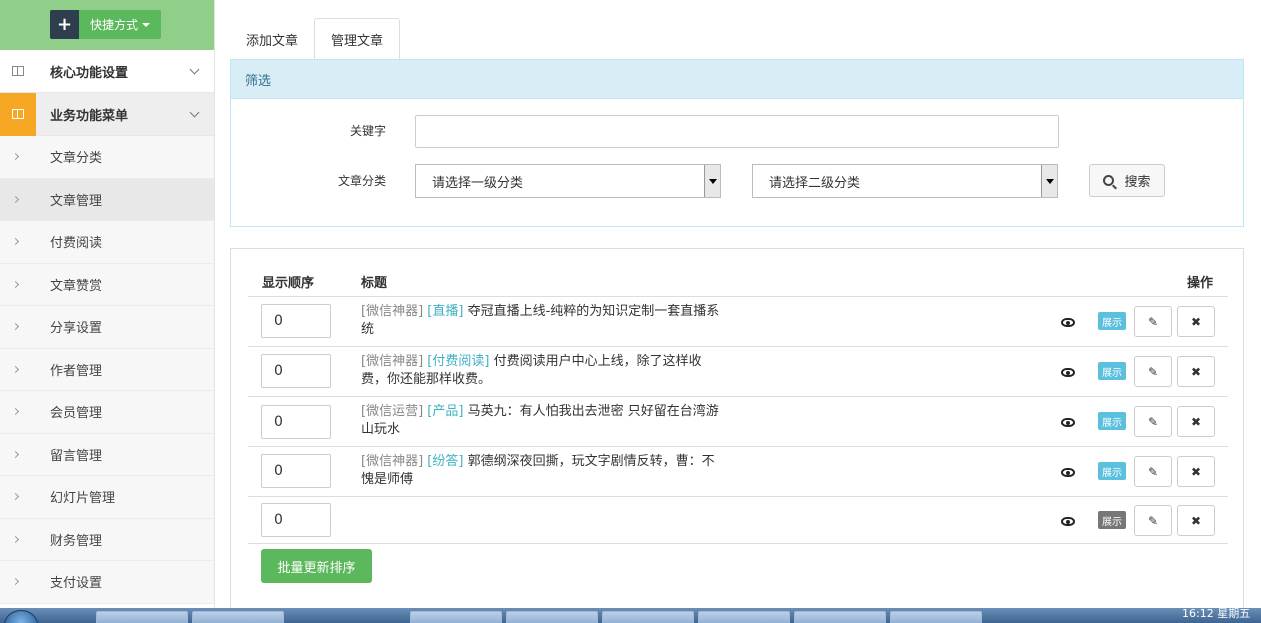 The height and width of the screenshot is (623, 1261). What do you see at coordinates (107, 199) in the screenshot?
I see `sidebar-item-article-manage: 文章管理` at bounding box center [107, 199].